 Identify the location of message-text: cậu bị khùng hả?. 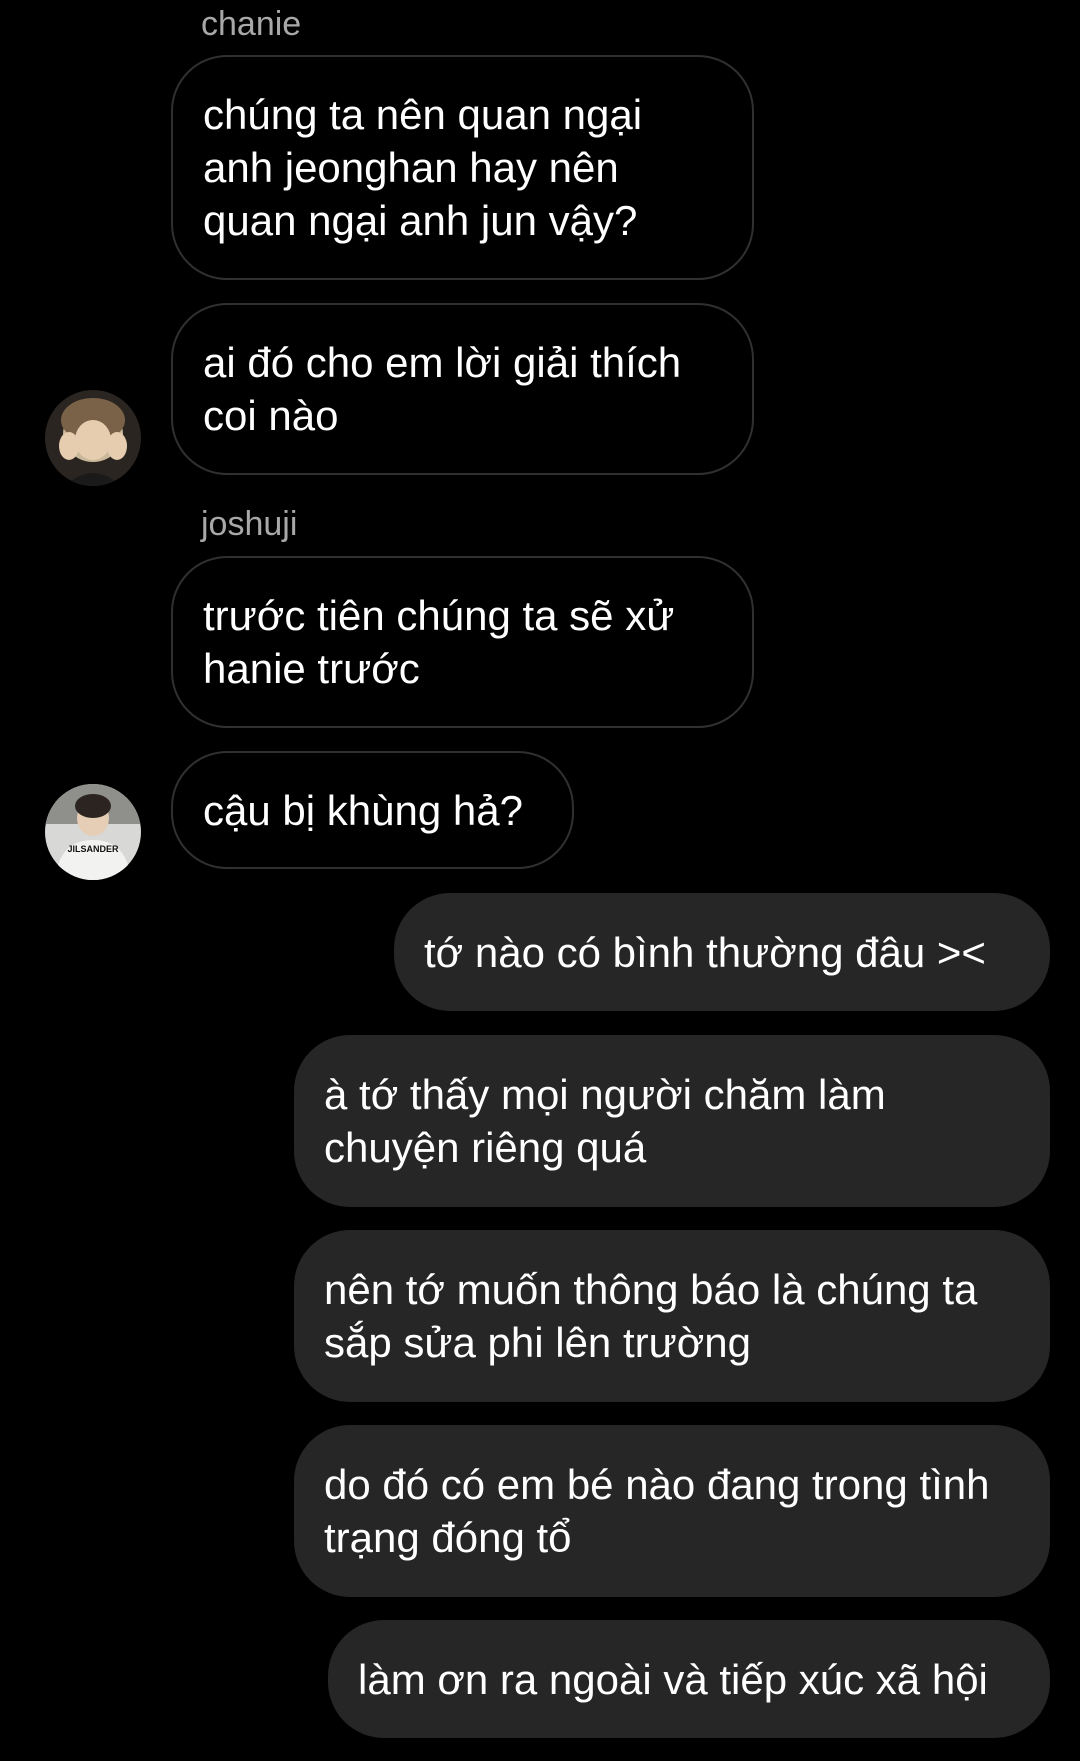
(363, 810).